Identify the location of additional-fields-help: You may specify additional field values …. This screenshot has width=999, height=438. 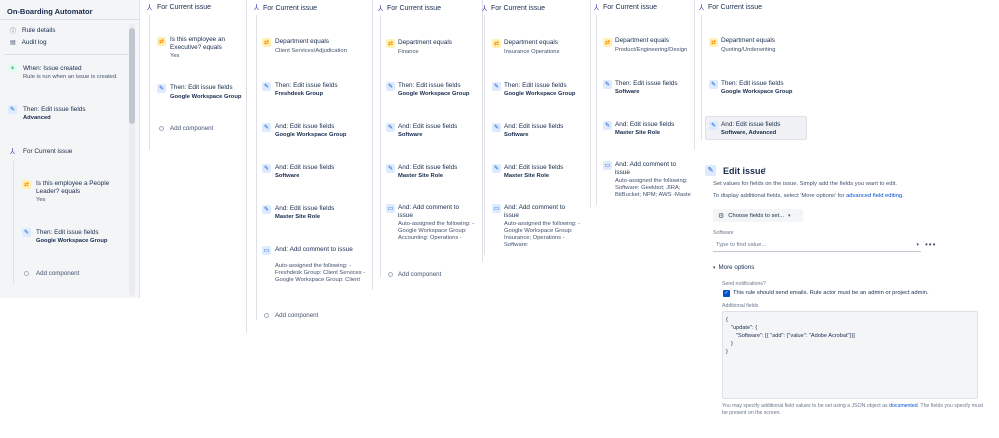
(853, 410).